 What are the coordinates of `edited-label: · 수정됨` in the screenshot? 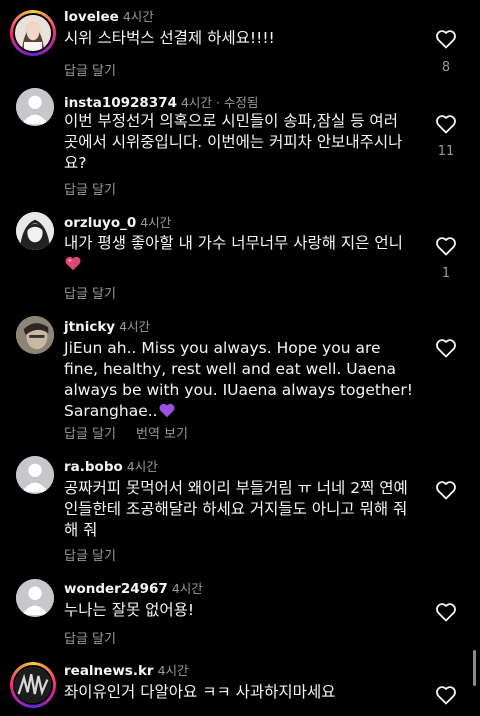 It's located at (237, 102).